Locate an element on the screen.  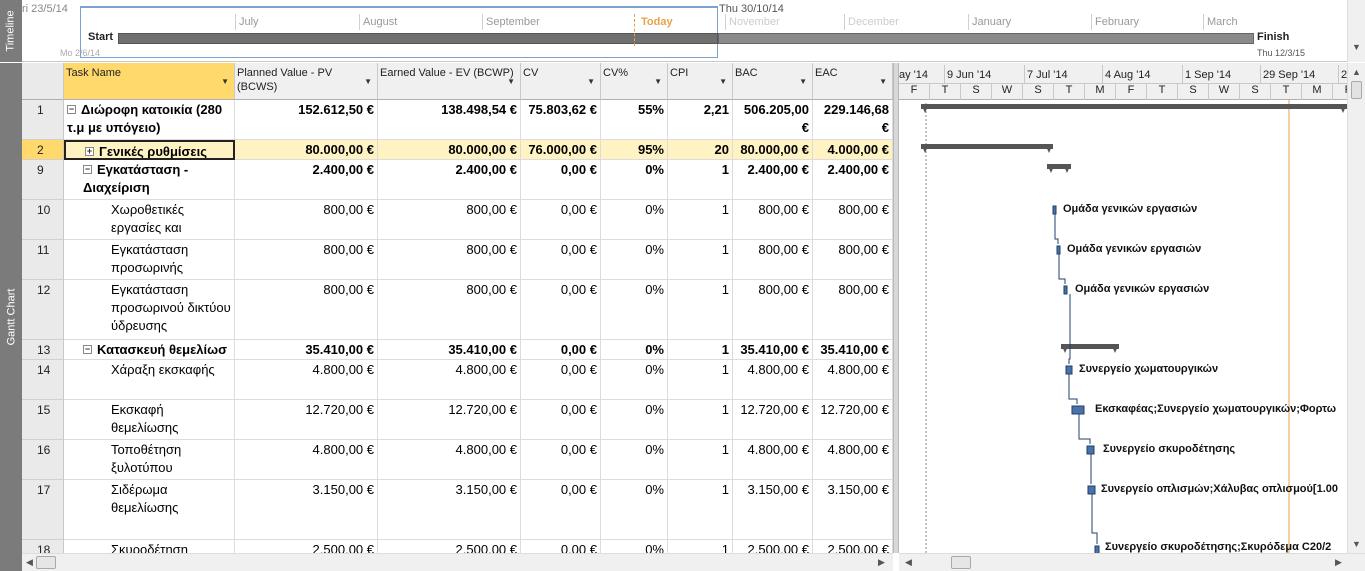
task-cell-ev: 2.400,00 € is located at coordinates (449, 180).